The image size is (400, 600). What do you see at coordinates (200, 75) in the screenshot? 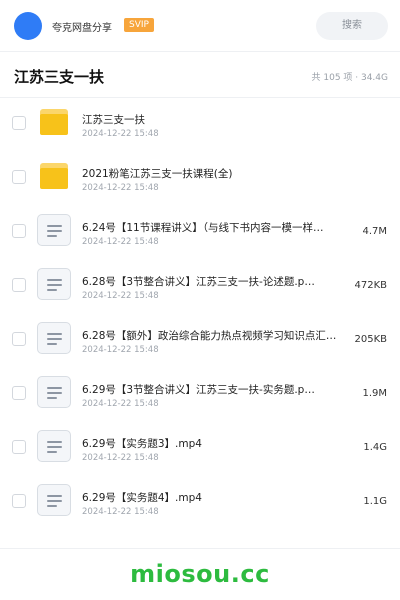
I see `folder-header: 江苏三支一扶 共 105 项 · 34.4G` at bounding box center [200, 75].